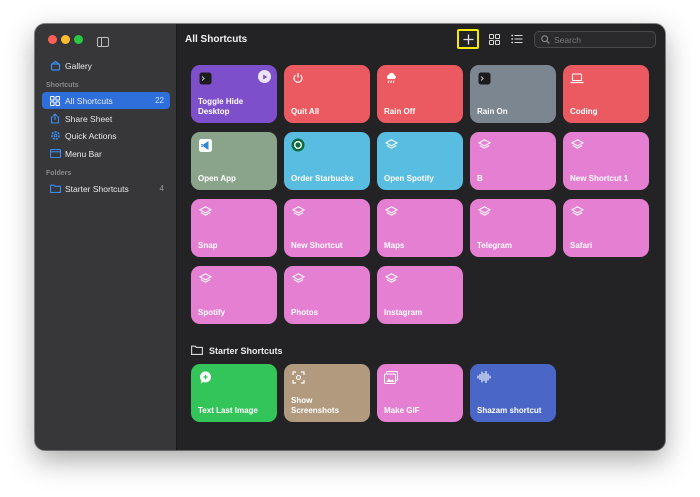 The image size is (700, 497). What do you see at coordinates (91, 135) in the screenshot?
I see `sidebar-item-label: Quick Actions` at bounding box center [91, 135].